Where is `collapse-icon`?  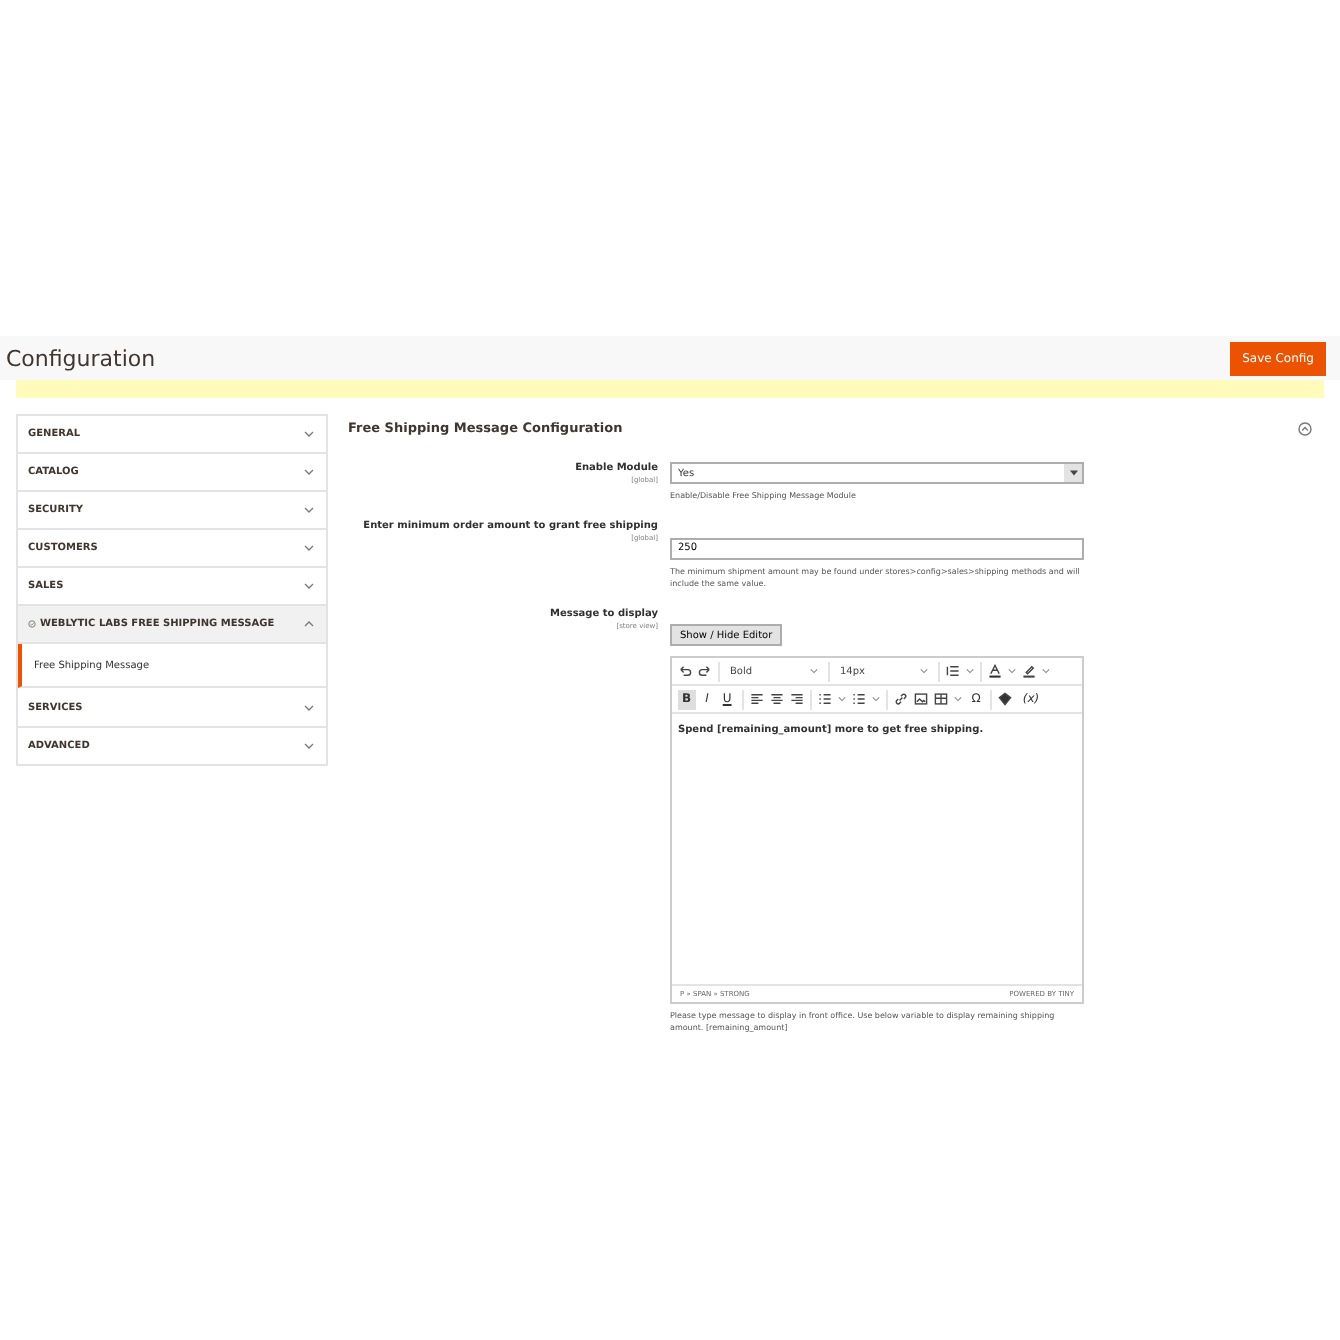 collapse-icon is located at coordinates (1305, 428).